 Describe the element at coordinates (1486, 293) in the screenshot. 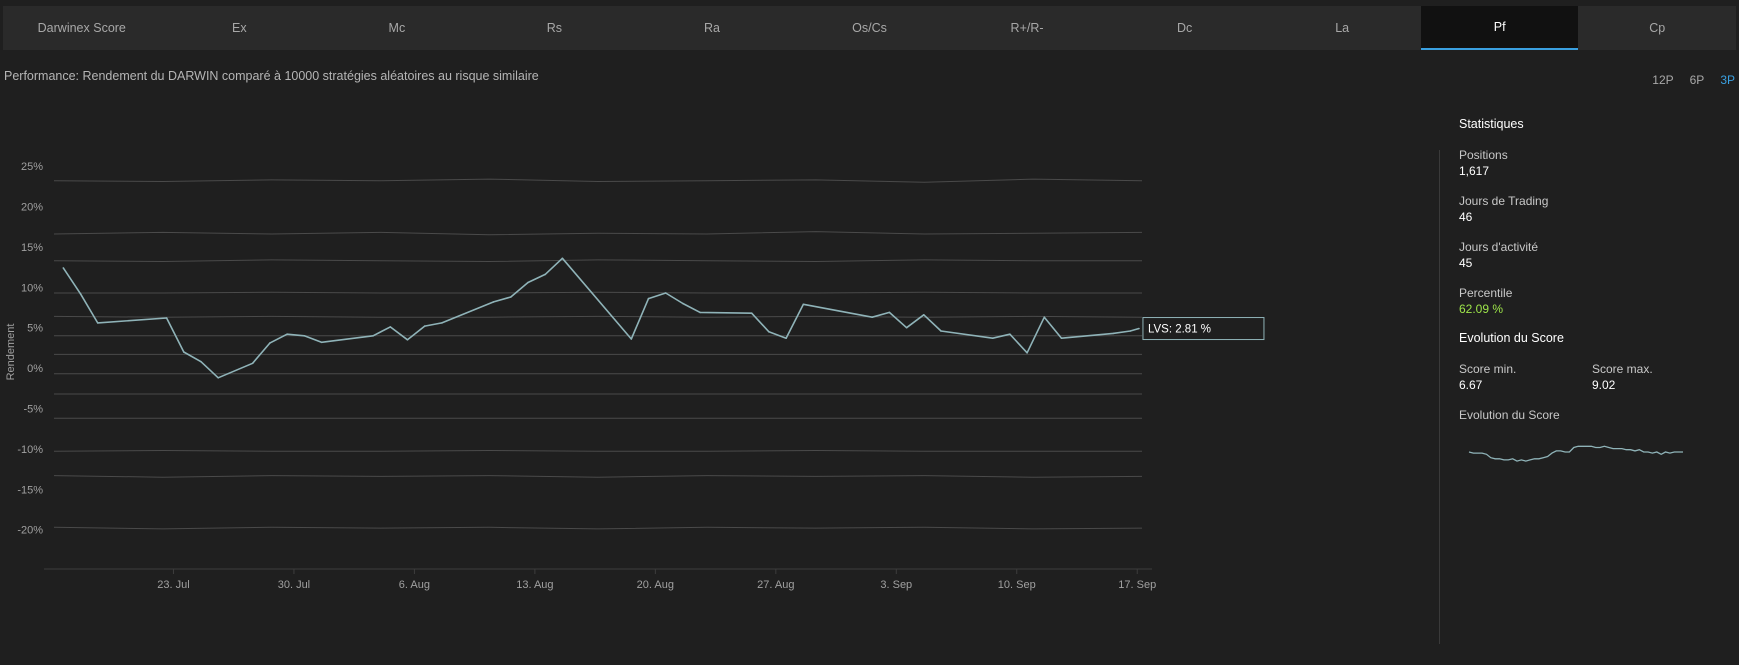

I see `stat-label: Percentile` at that location.